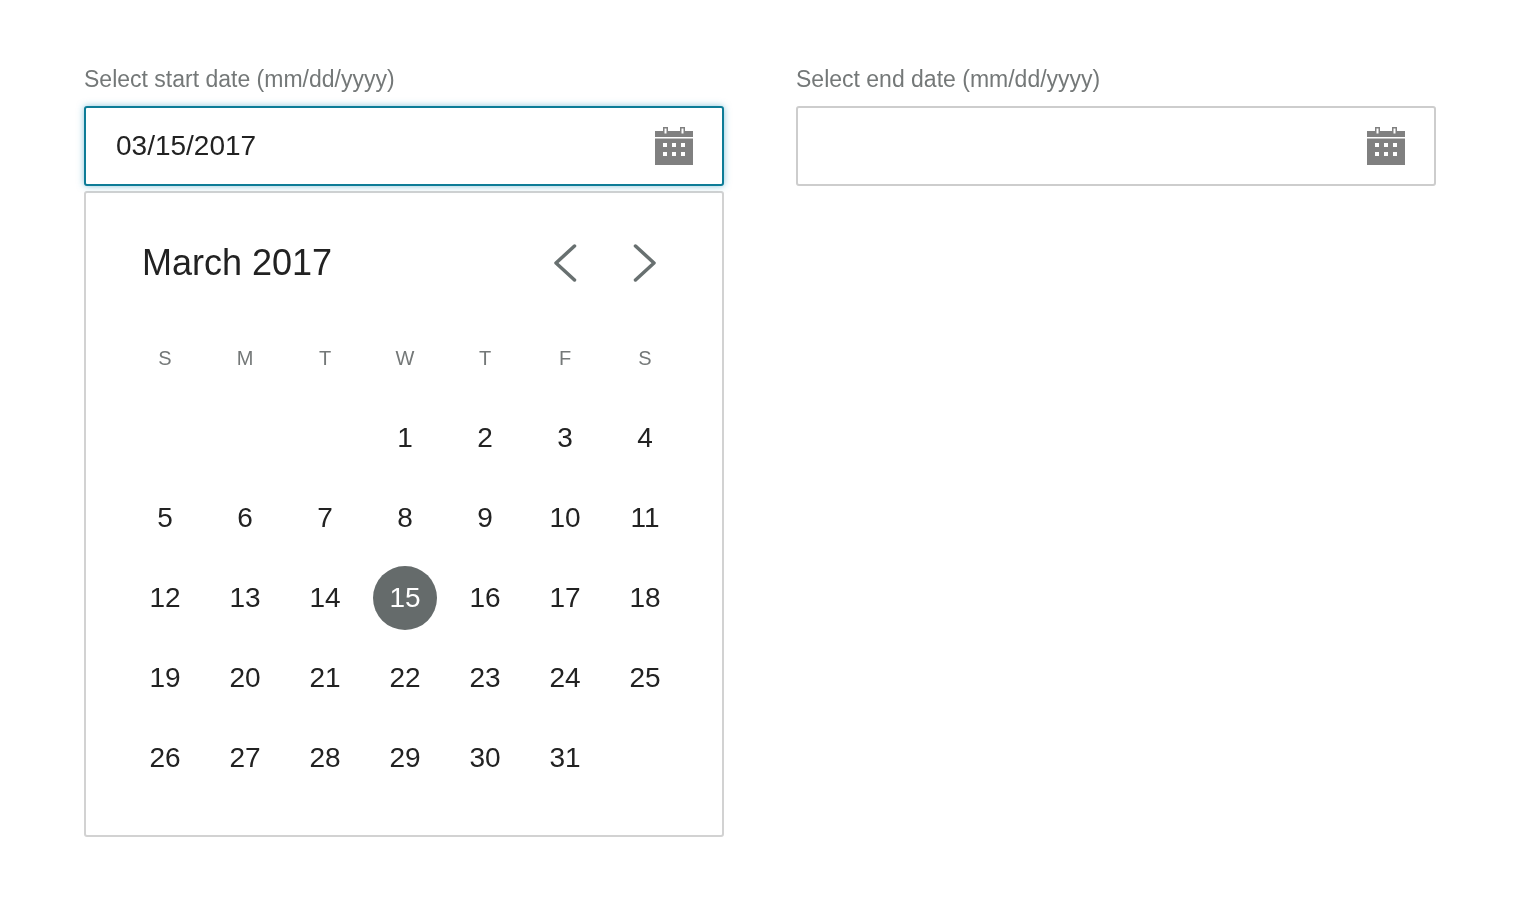 This screenshot has width=1520, height=910. Describe the element at coordinates (645, 518) in the screenshot. I see `day-button: 11` at that location.